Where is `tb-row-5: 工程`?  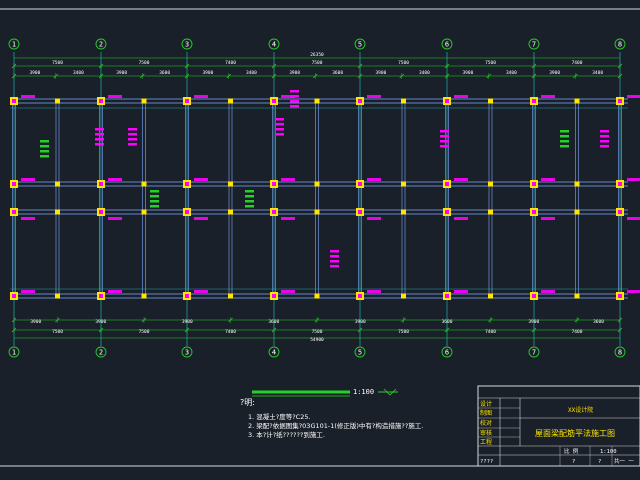
tb-row-5: 工程 is located at coordinates (486, 442).